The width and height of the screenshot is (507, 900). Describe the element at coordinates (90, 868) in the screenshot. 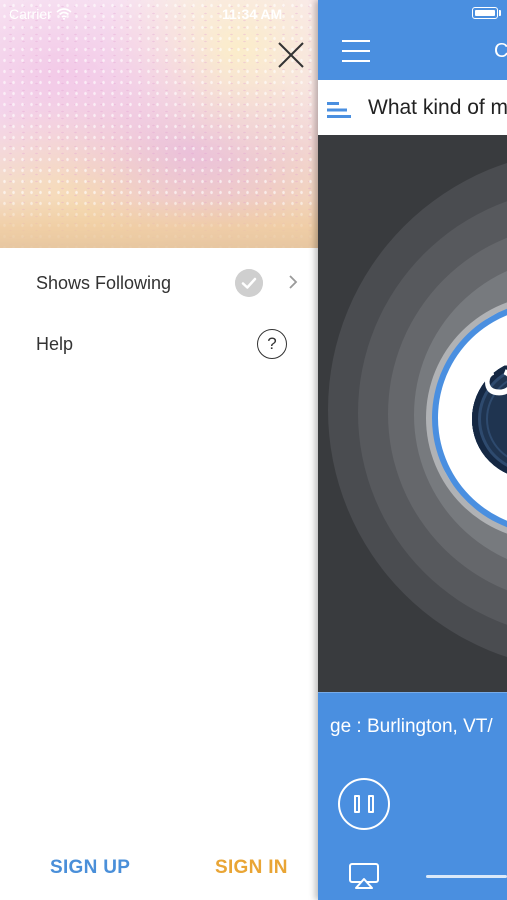

I see `sign-up-button: SIGN UP` at that location.